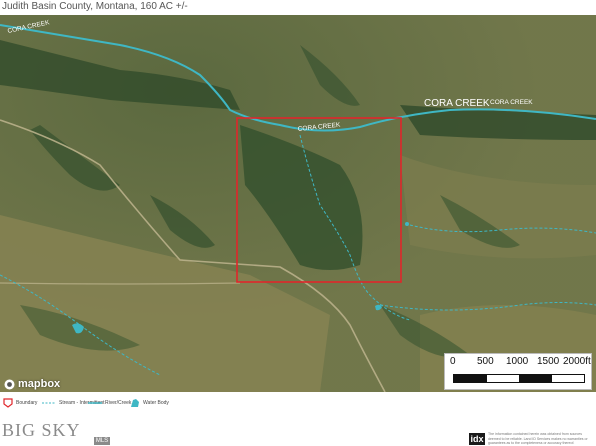 This screenshot has height=446, width=596. Describe the element at coordinates (156, 403) in the screenshot. I see `legend-label-water-body: Water Body` at that location.